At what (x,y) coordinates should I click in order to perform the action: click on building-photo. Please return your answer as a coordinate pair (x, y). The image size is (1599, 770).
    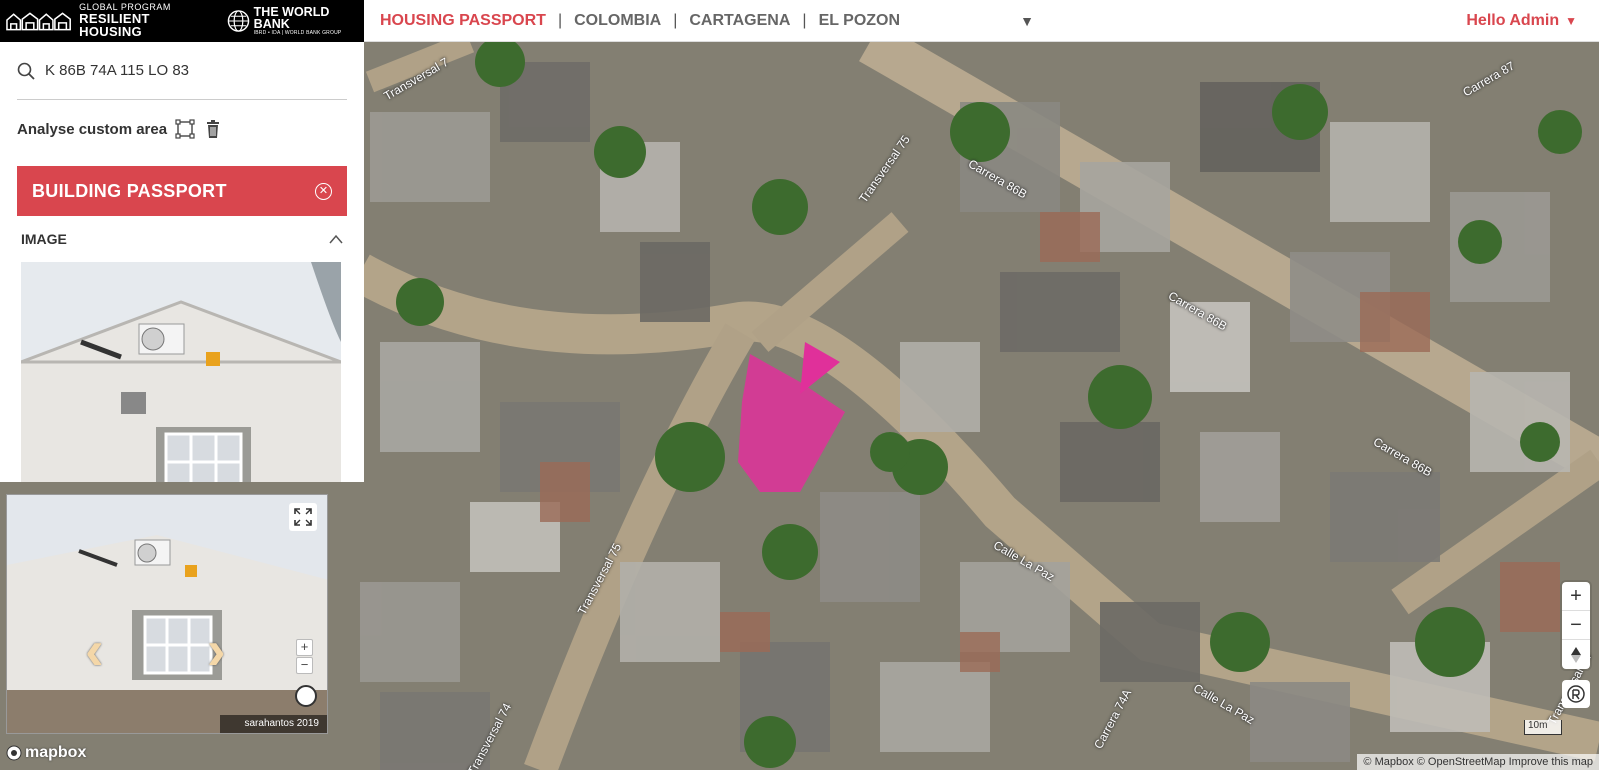
    Looking at the image, I should click on (181, 372).